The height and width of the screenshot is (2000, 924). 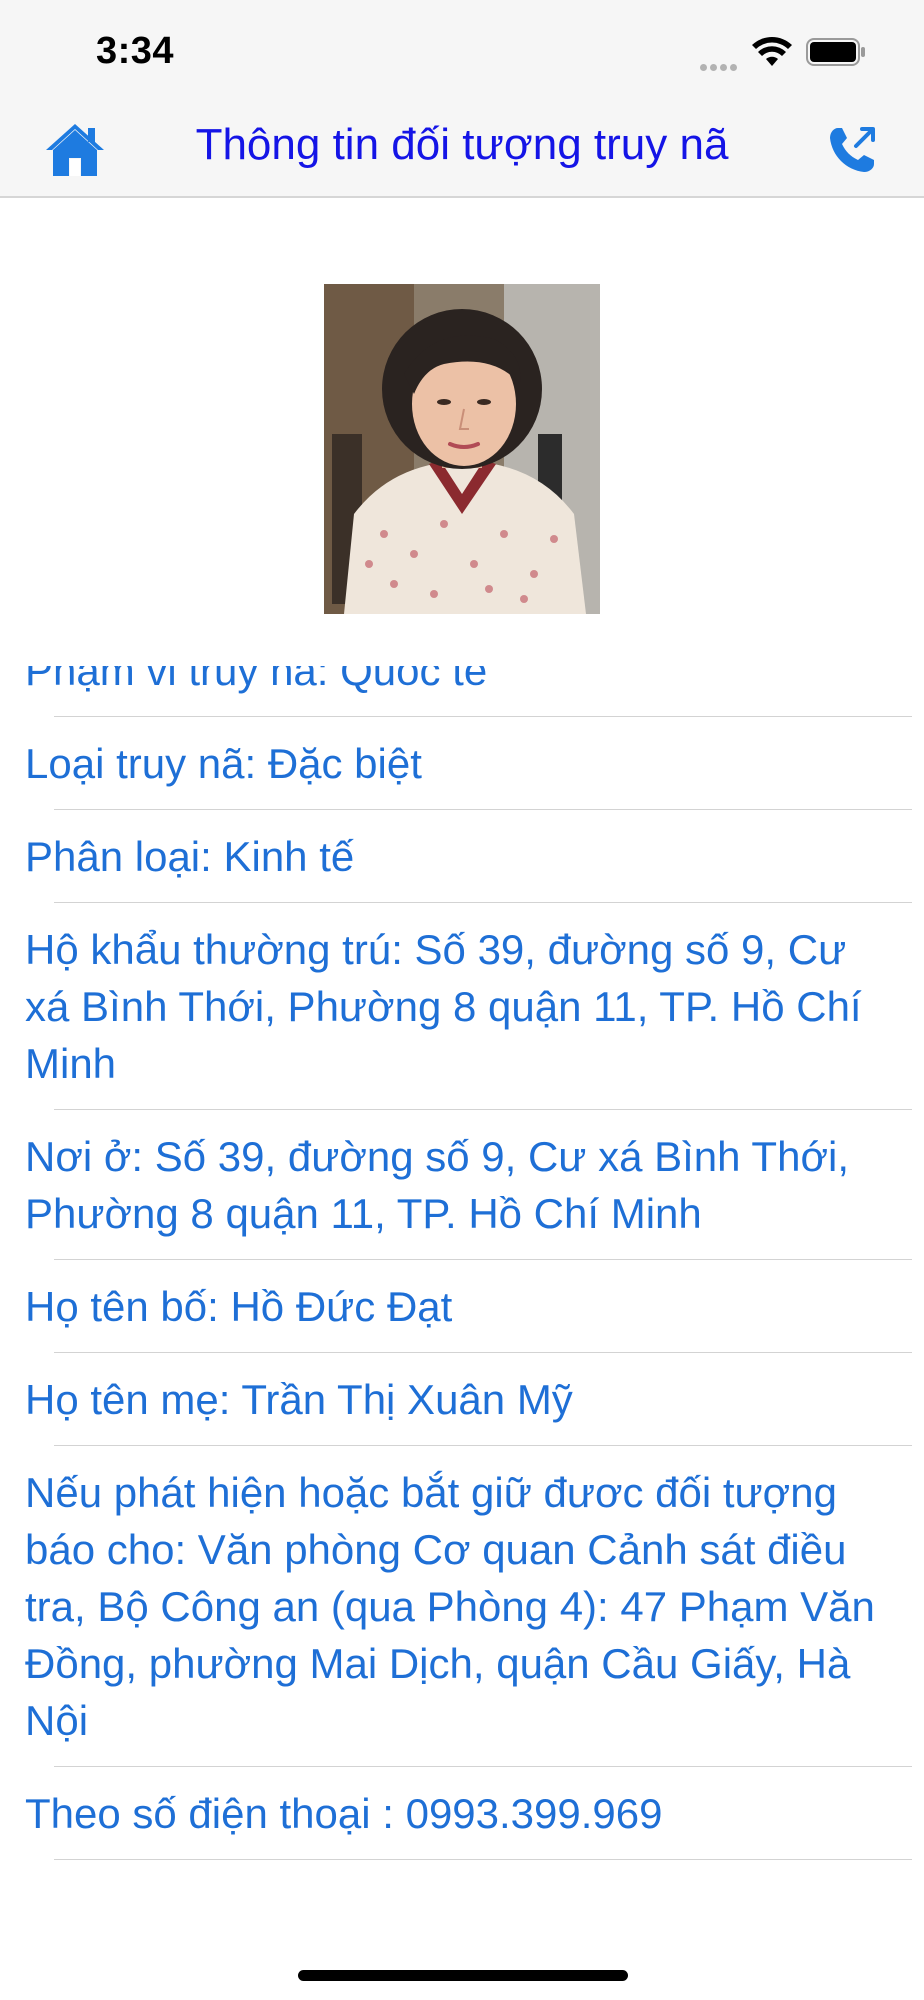 I want to click on wifi-icon, so click(x=772, y=51).